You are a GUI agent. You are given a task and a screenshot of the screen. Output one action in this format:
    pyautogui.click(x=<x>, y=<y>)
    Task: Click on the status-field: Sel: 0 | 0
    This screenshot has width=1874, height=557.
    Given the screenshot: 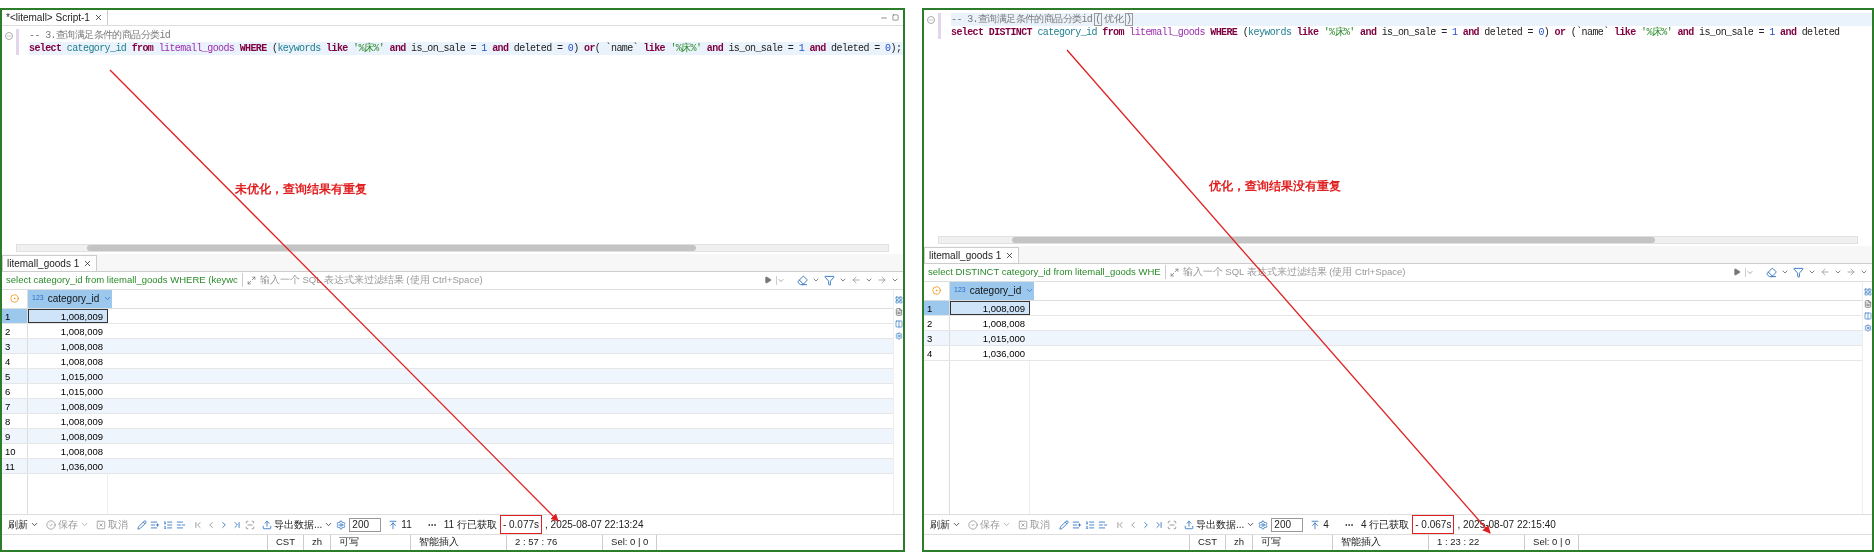 What is the action you would take?
    pyautogui.click(x=1551, y=542)
    